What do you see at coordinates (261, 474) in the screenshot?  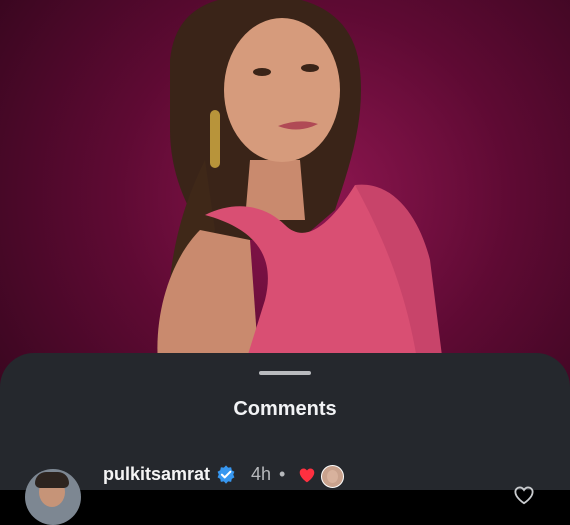 I see `comment-time: 4h` at bounding box center [261, 474].